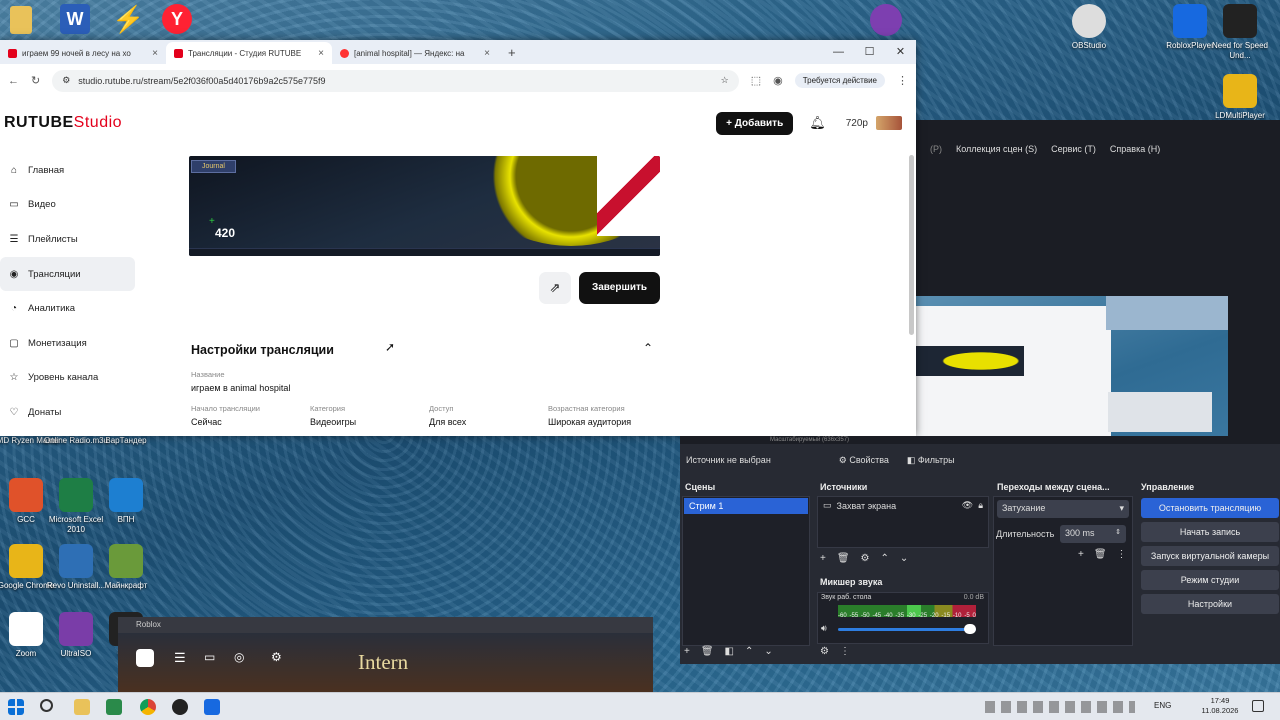 This screenshot has height=720, width=1280. I want to click on scene-item: Стрим 1, so click(746, 506).